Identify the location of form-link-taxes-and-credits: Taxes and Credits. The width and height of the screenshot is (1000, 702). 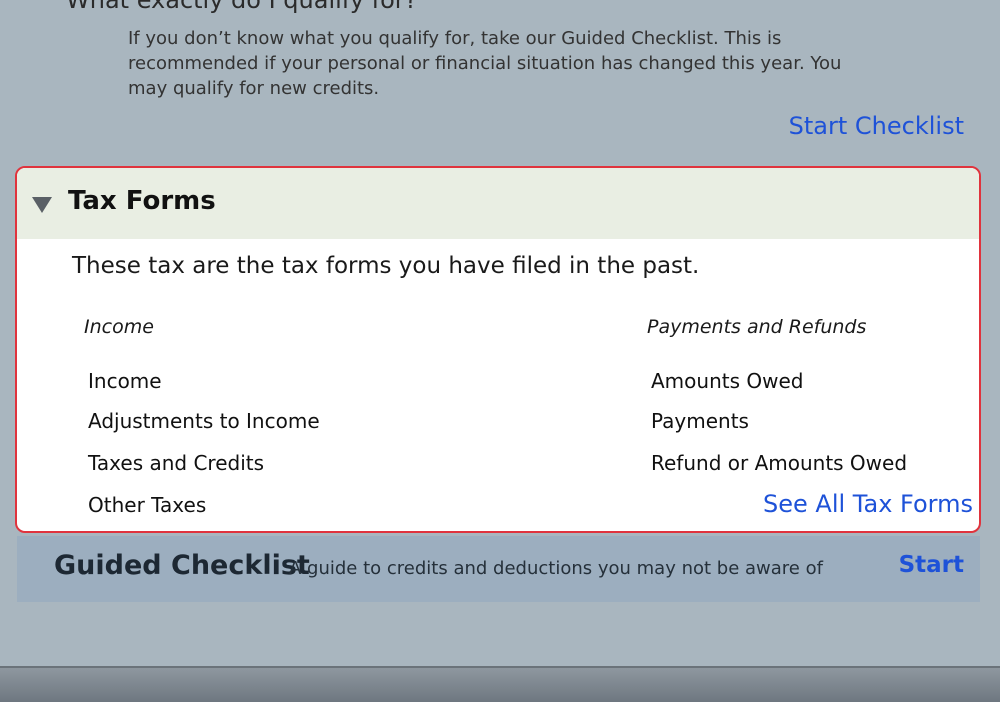
(204, 463).